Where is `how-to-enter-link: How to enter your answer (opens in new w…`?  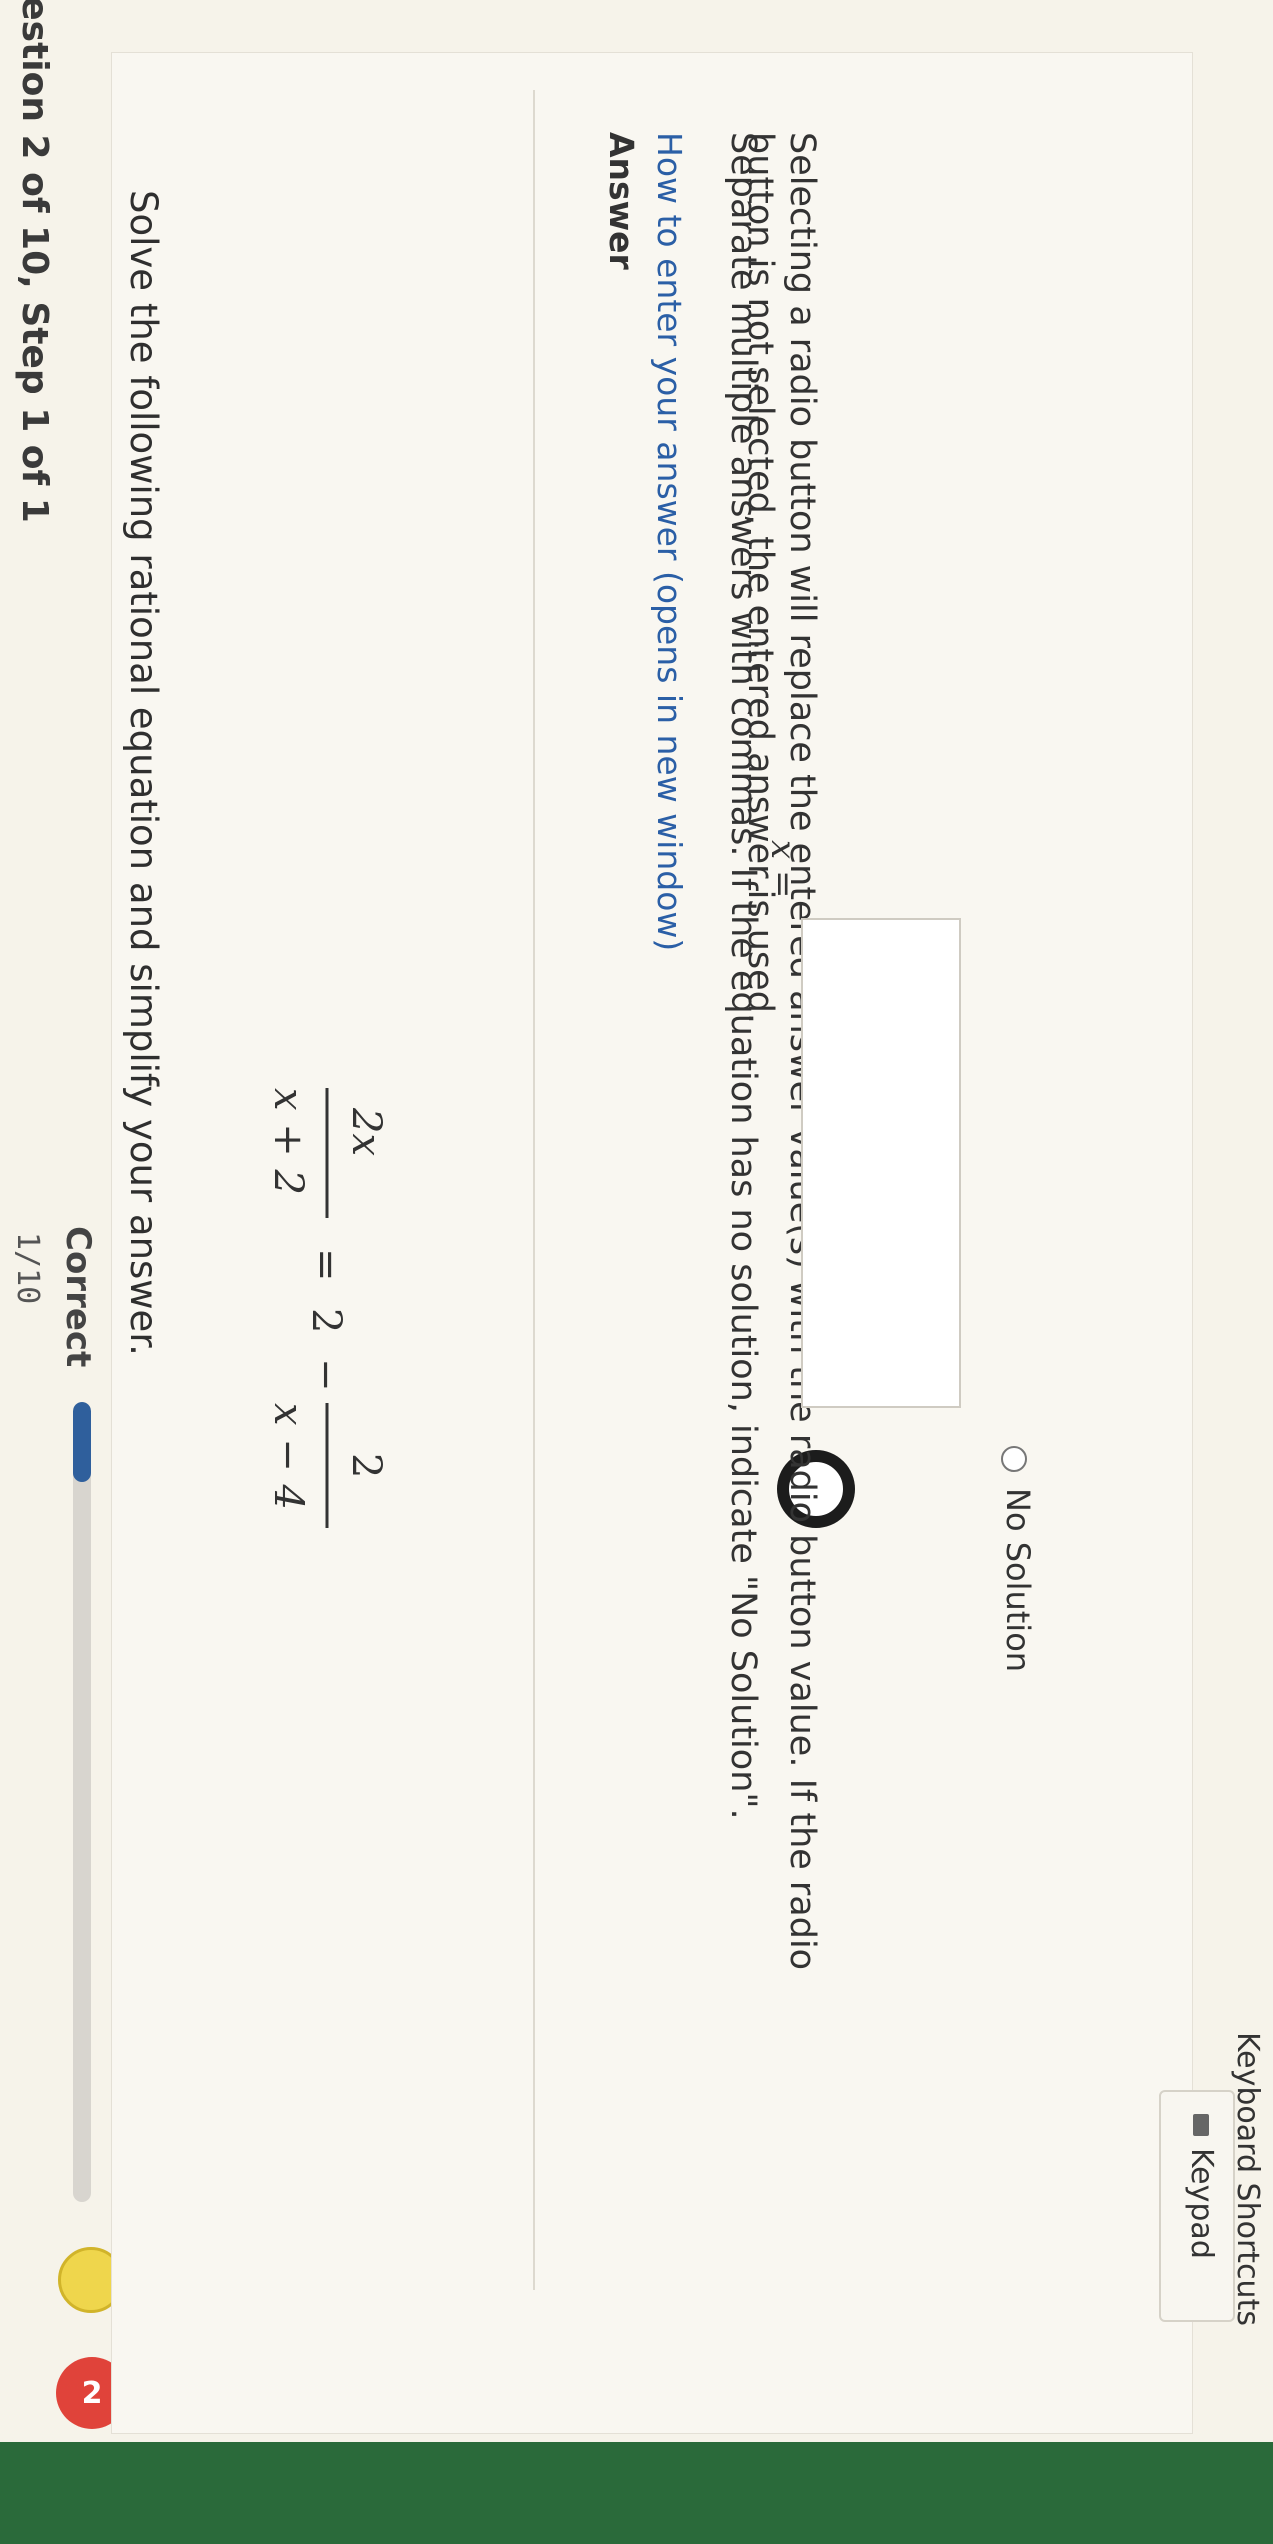 how-to-enter-link: How to enter your answer (opens in new w… is located at coordinates (669, 541).